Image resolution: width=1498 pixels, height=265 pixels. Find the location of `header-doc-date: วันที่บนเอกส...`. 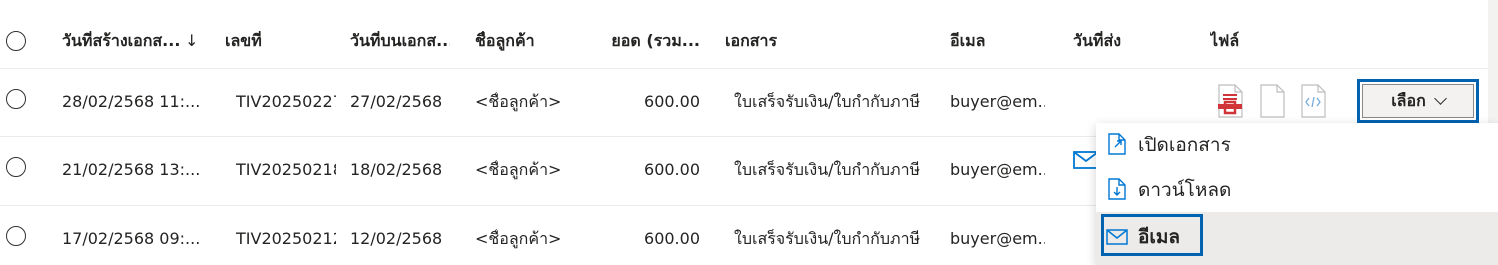

header-doc-date: วันที่บนเอกส... is located at coordinates (400, 41).